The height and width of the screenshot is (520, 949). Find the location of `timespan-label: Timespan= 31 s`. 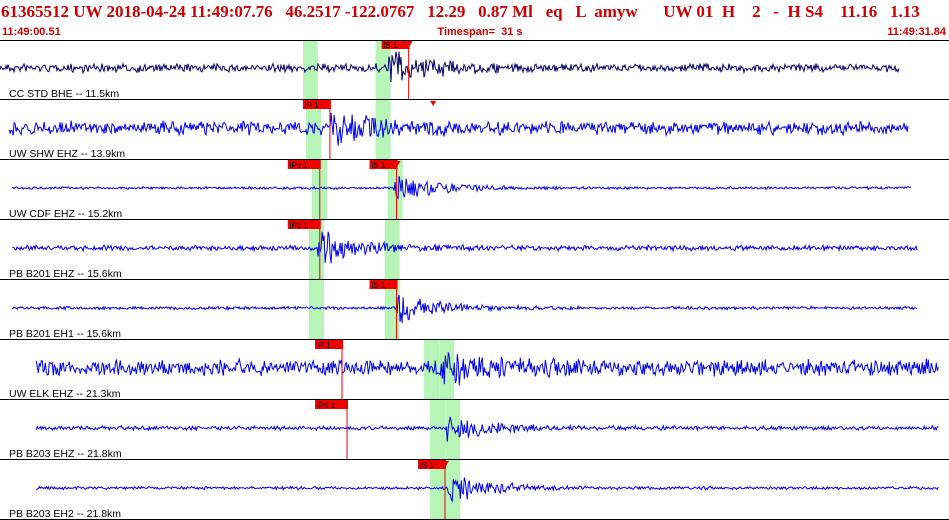

timespan-label: Timespan= 31 s is located at coordinates (480, 32).